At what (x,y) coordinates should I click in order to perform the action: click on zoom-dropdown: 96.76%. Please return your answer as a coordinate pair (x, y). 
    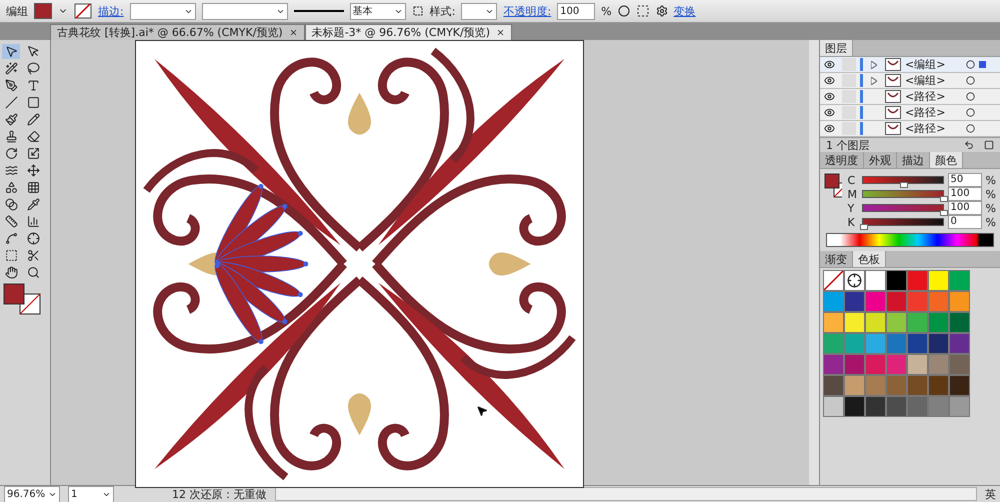
    Looking at the image, I should click on (32, 494).